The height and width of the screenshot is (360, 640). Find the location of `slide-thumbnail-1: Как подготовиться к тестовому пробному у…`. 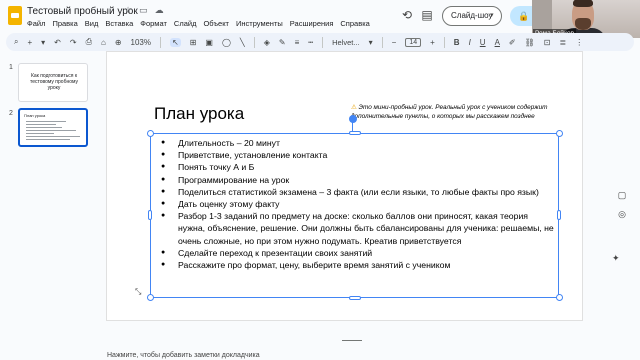

slide-thumbnail-1: Как подготовиться к тестовому пробному у… is located at coordinates (53, 82).